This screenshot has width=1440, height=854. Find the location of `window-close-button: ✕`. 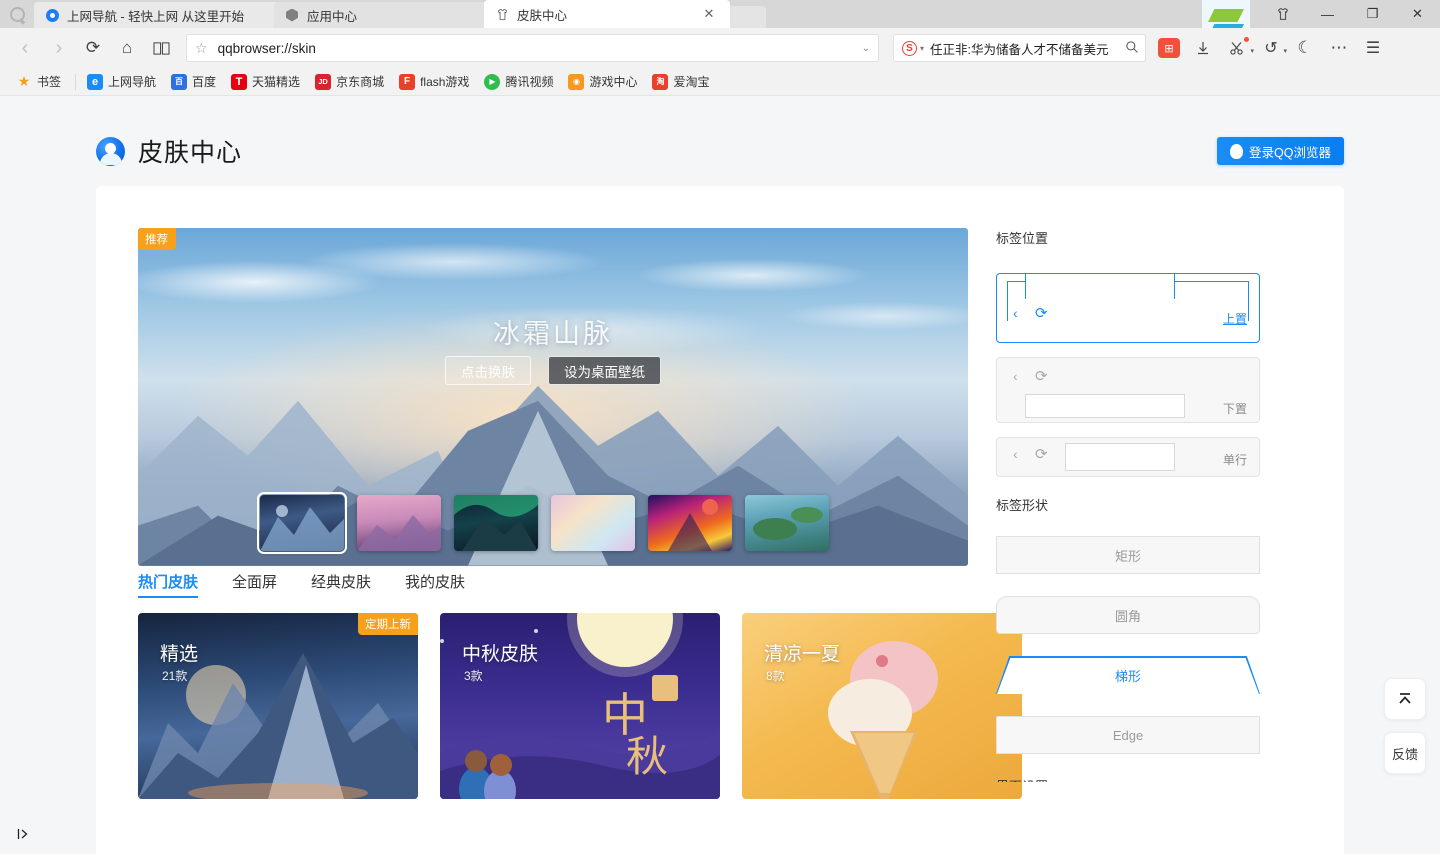

window-close-button: ✕ is located at coordinates (1417, 14).